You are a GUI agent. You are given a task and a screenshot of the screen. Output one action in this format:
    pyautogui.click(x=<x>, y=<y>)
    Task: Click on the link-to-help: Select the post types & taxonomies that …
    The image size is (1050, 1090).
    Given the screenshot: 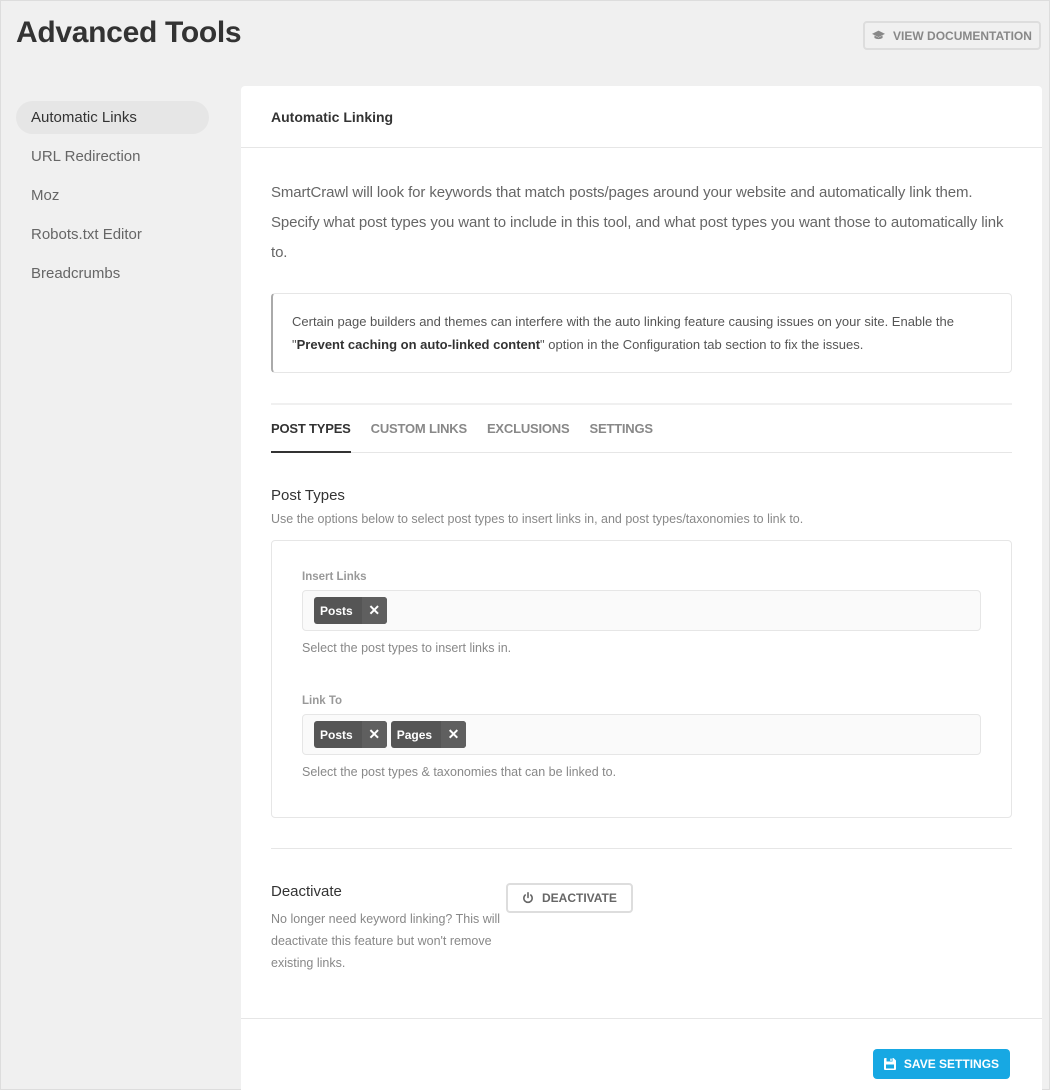 What is the action you would take?
    pyautogui.click(x=459, y=772)
    